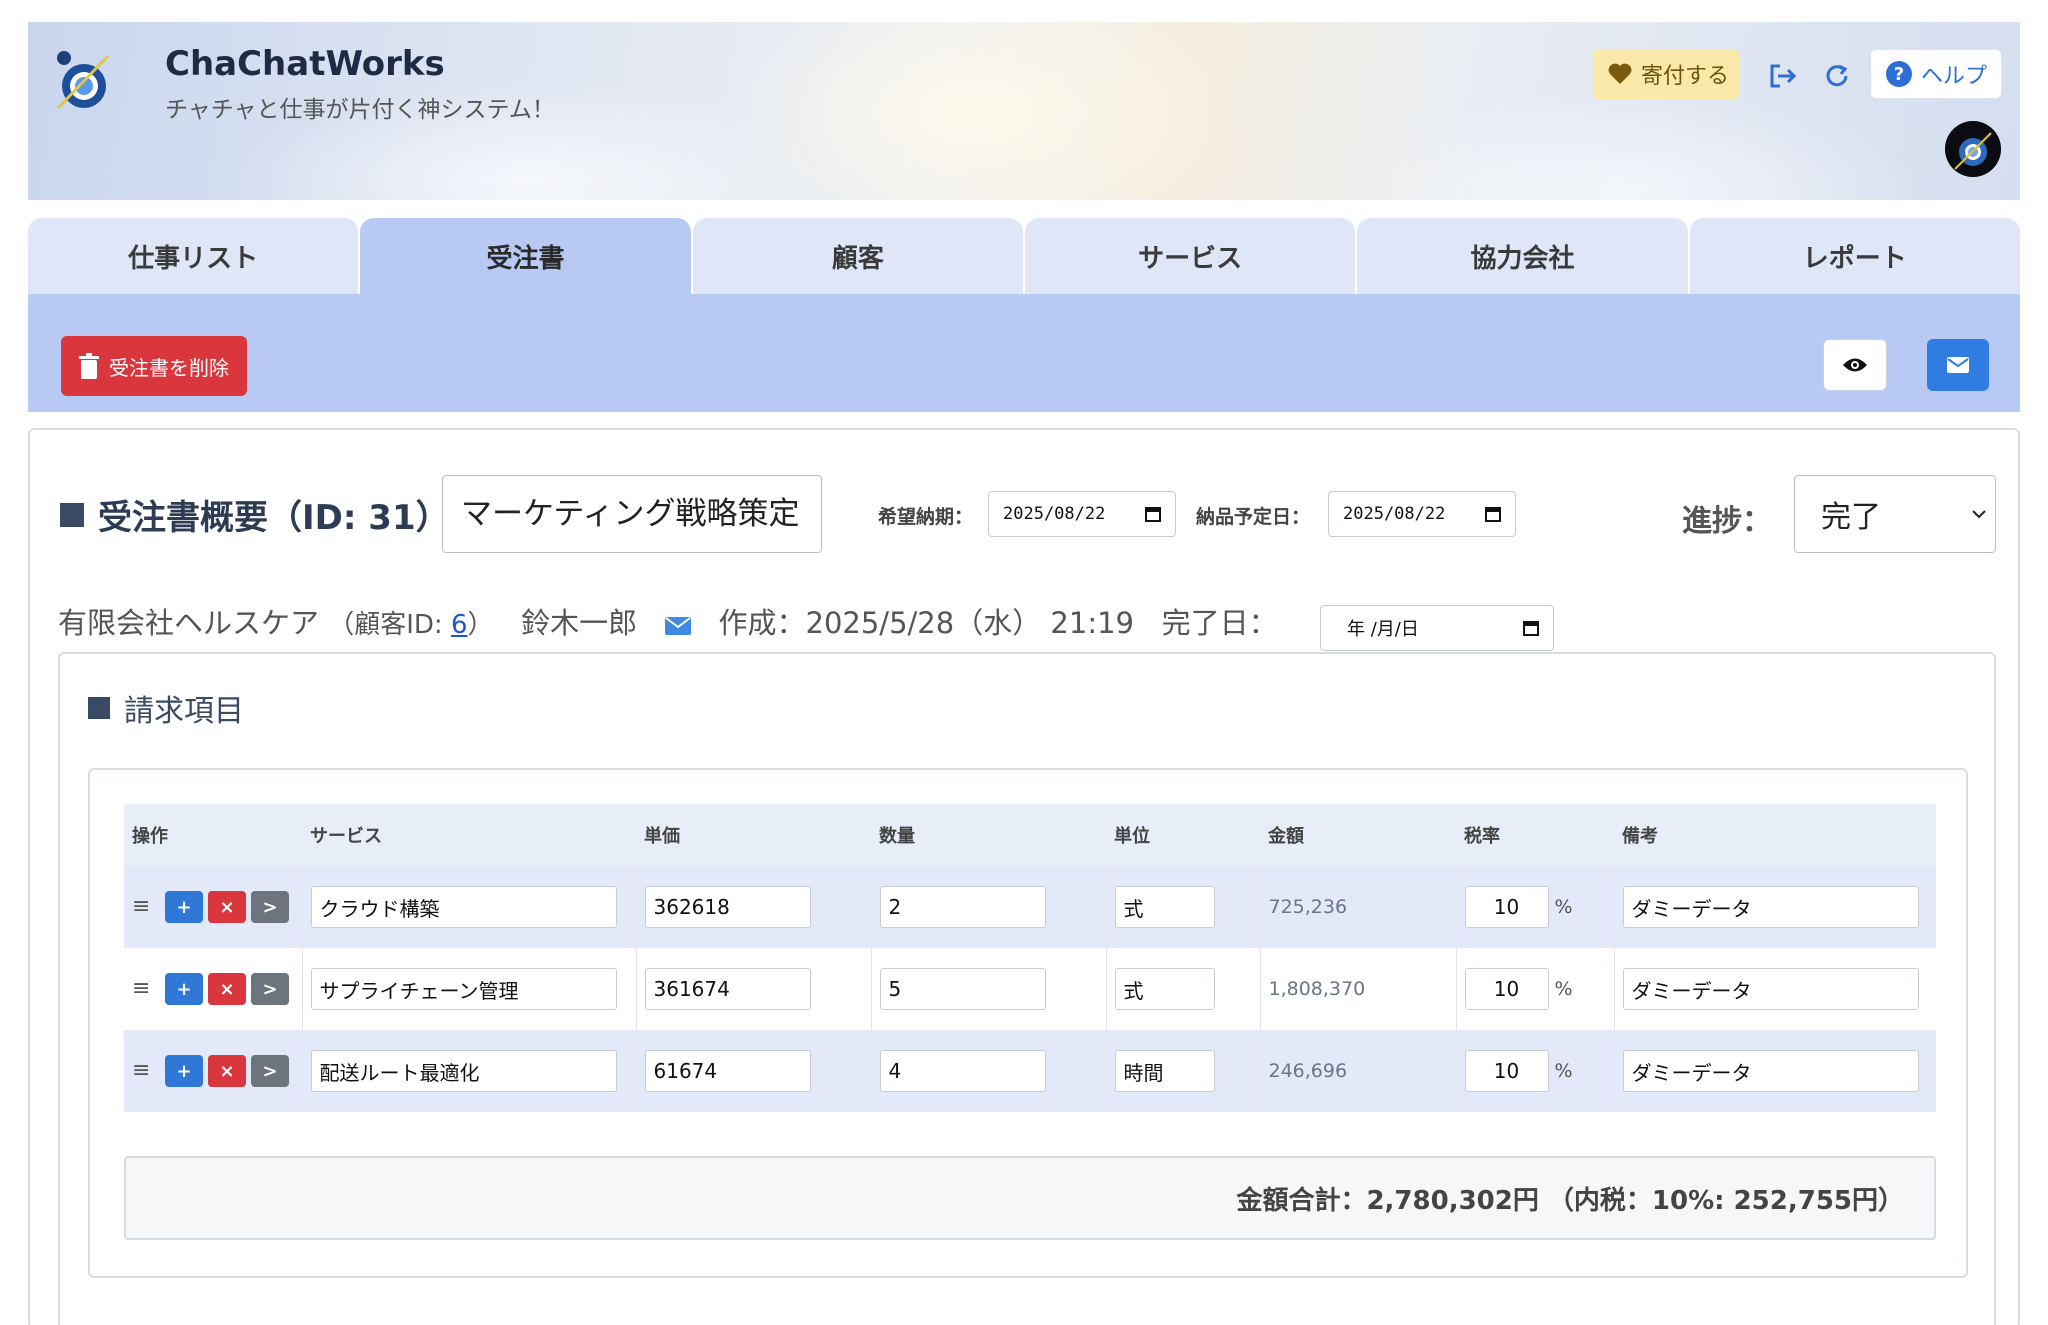 The width and height of the screenshot is (2048, 1325). What do you see at coordinates (463, 1071) in the screenshot?
I see `service-input: 配送ルート最適化` at bounding box center [463, 1071].